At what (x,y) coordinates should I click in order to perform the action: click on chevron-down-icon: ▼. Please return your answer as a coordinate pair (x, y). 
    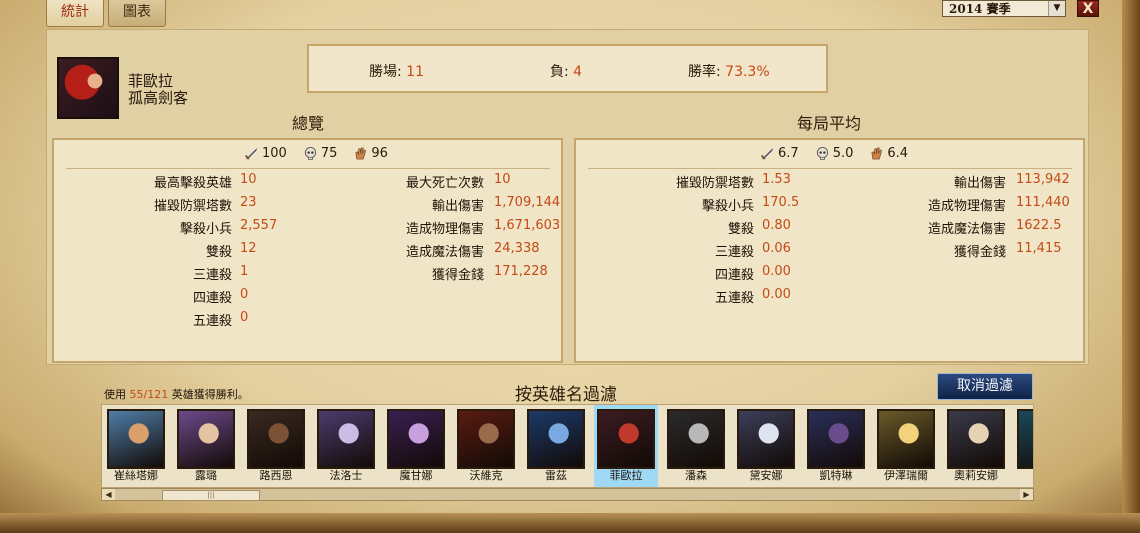
    Looking at the image, I should click on (1056, 8).